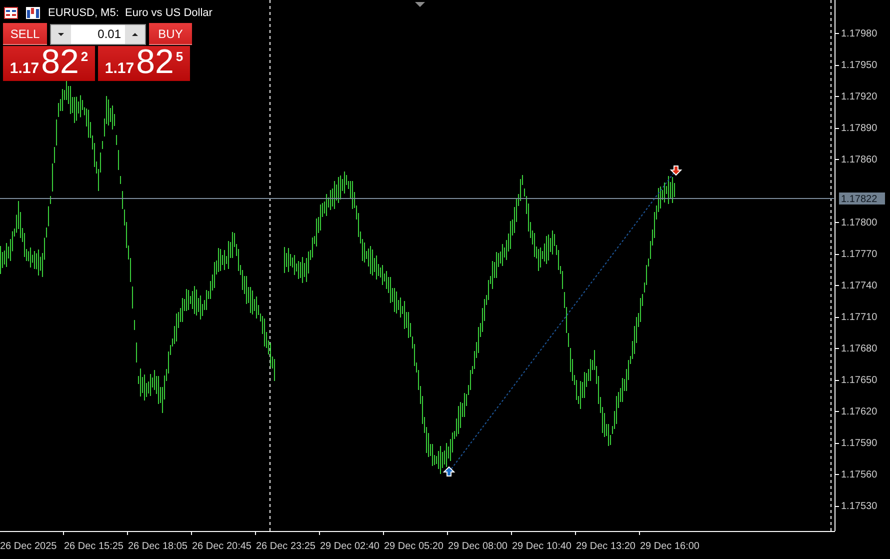 This screenshot has height=559, width=890. I want to click on price-label: 1.17890, so click(859, 128).